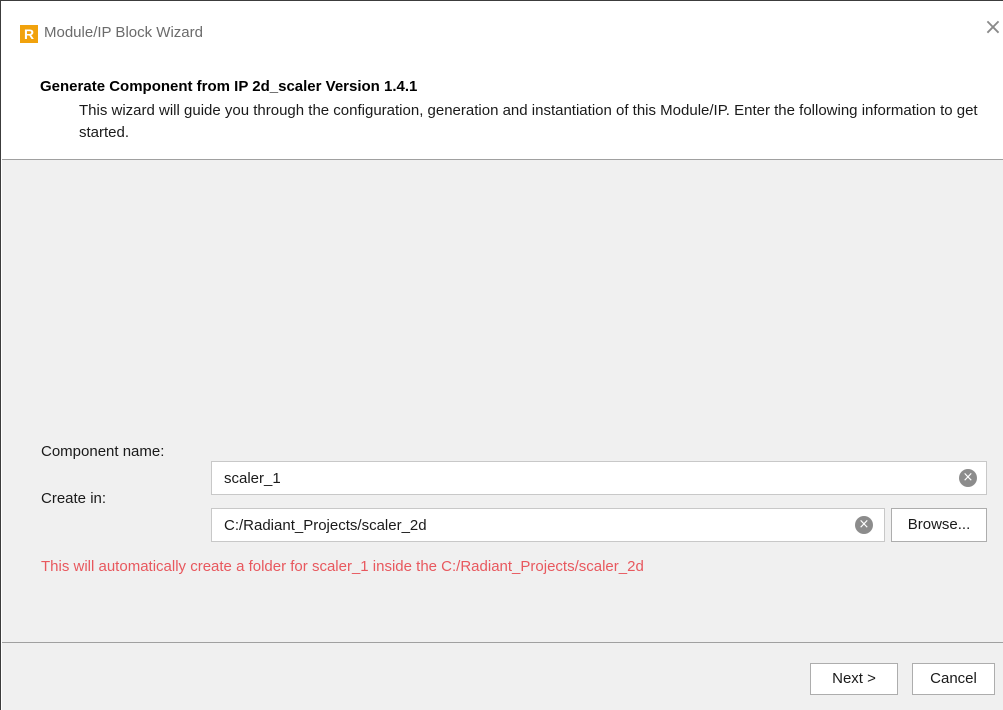 The height and width of the screenshot is (710, 1003). What do you see at coordinates (74, 498) in the screenshot?
I see `create-in-label: Create in:` at bounding box center [74, 498].